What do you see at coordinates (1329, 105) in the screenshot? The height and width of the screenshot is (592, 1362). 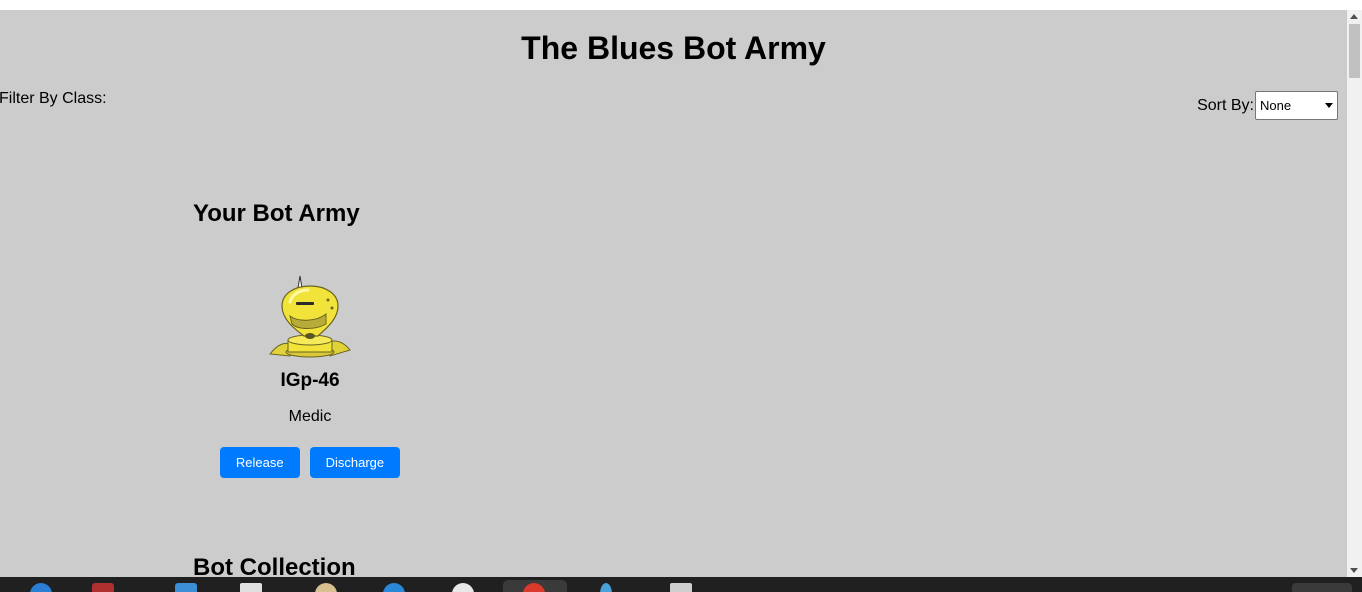 I see `chevron-down-icon` at bounding box center [1329, 105].